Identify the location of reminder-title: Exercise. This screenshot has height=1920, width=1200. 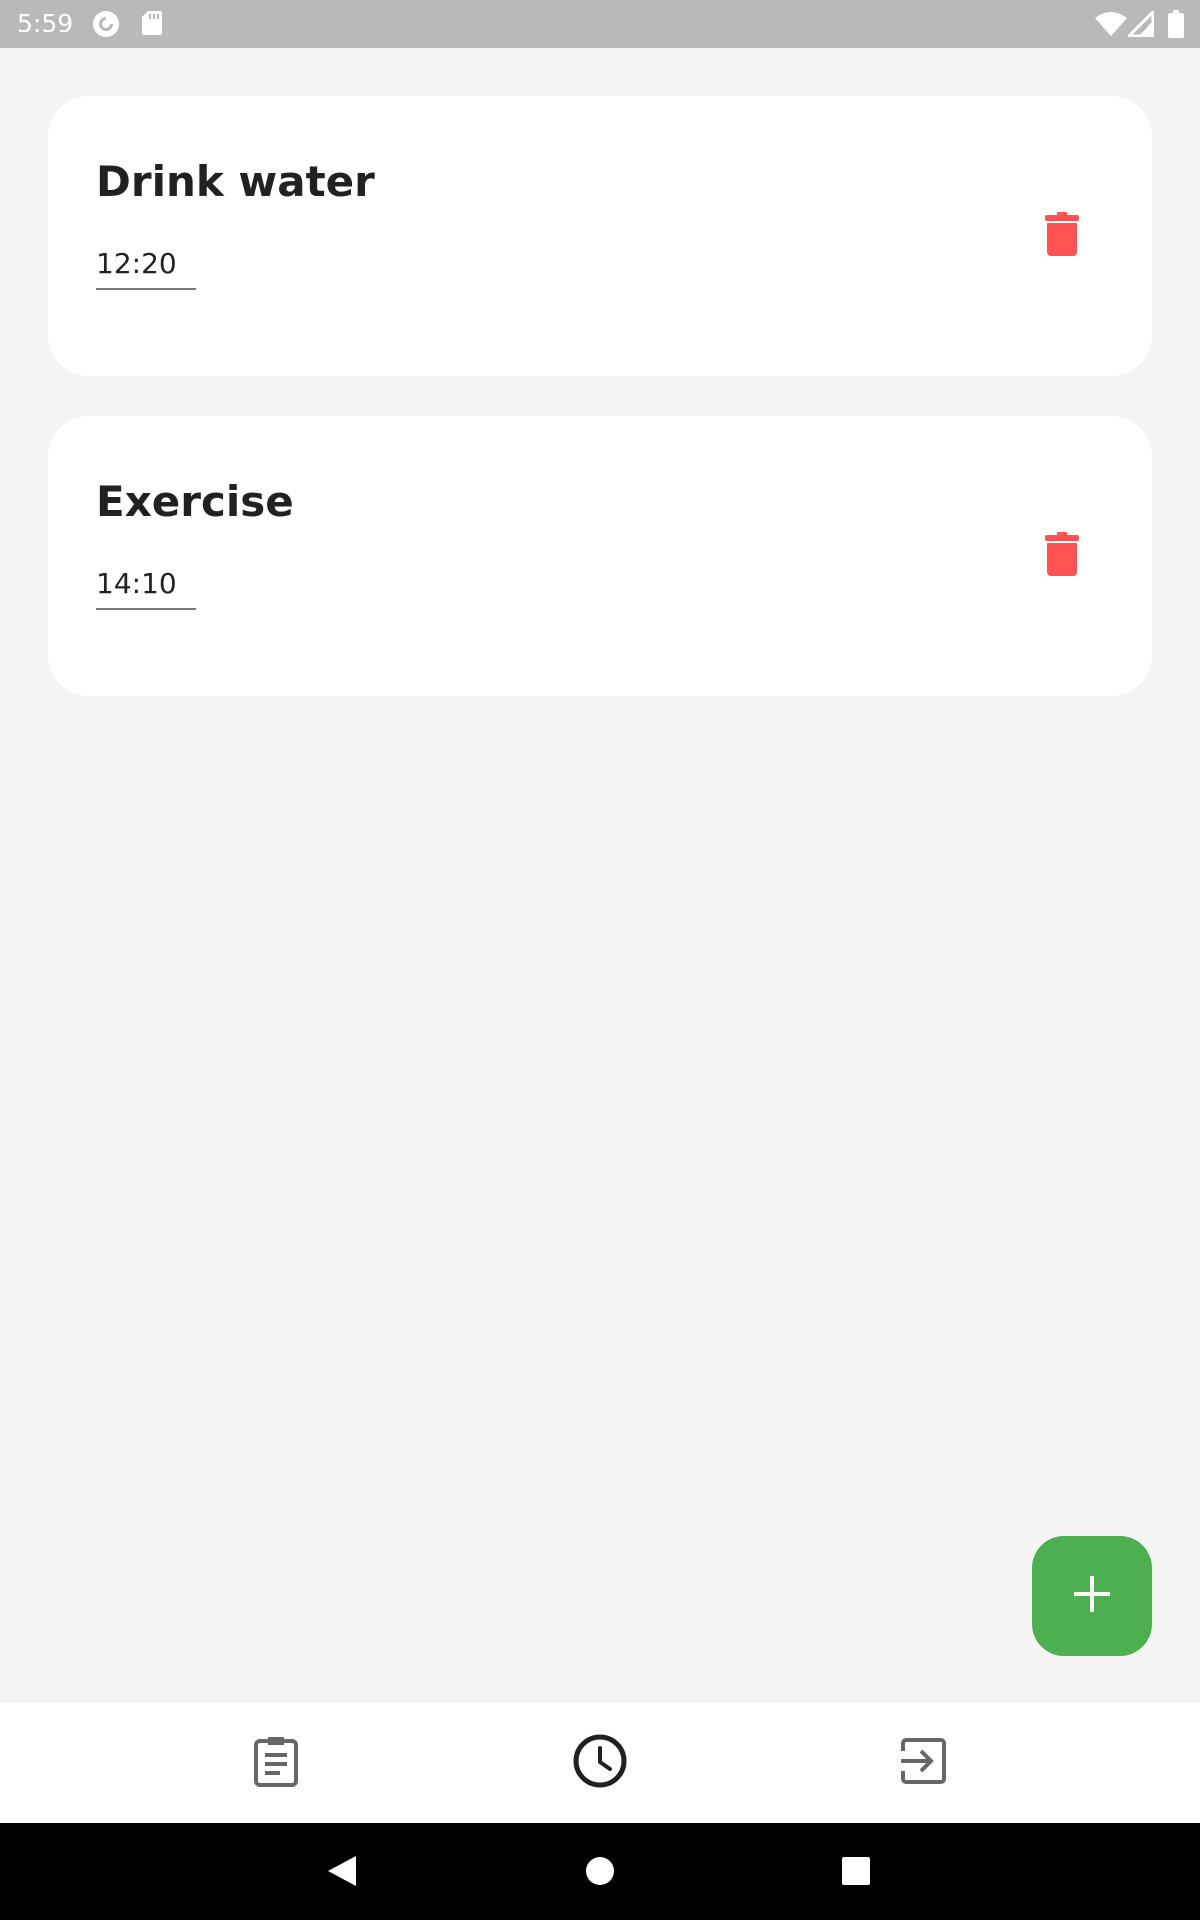
(195, 501).